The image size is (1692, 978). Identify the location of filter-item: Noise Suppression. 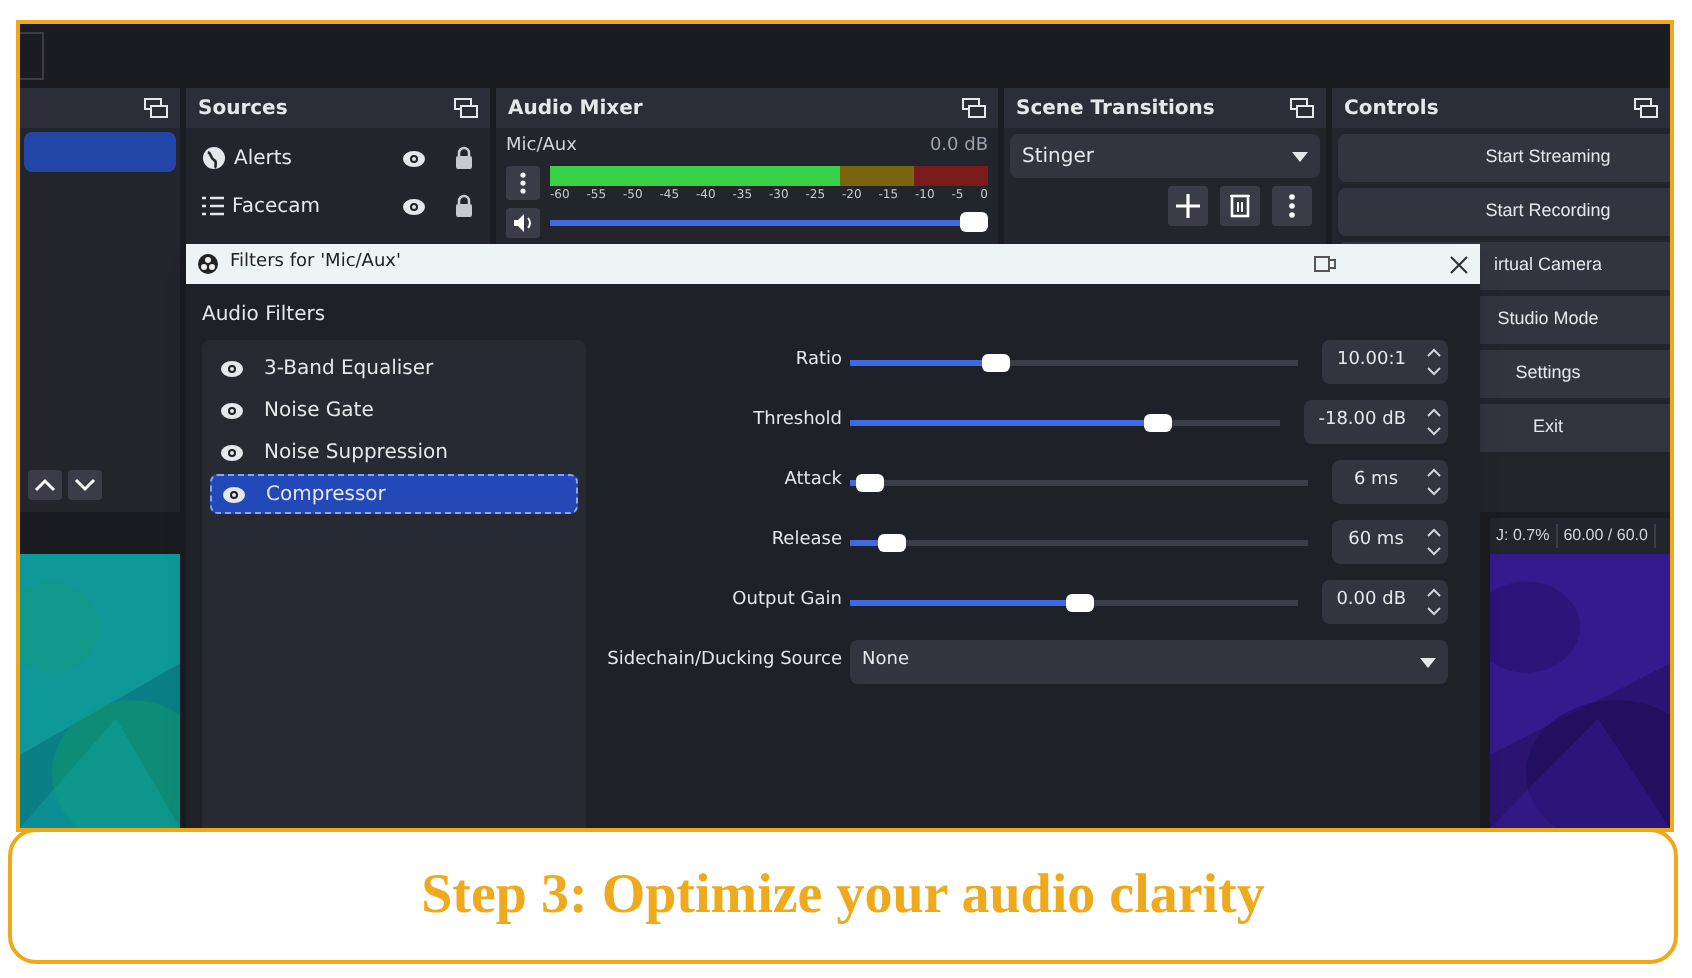
(394, 452).